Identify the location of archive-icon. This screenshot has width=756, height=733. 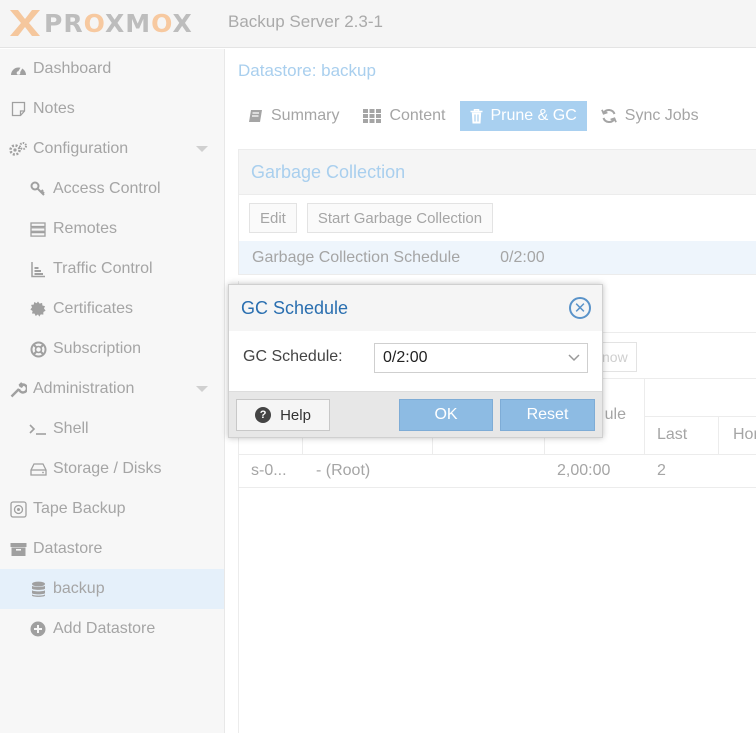
(18, 549).